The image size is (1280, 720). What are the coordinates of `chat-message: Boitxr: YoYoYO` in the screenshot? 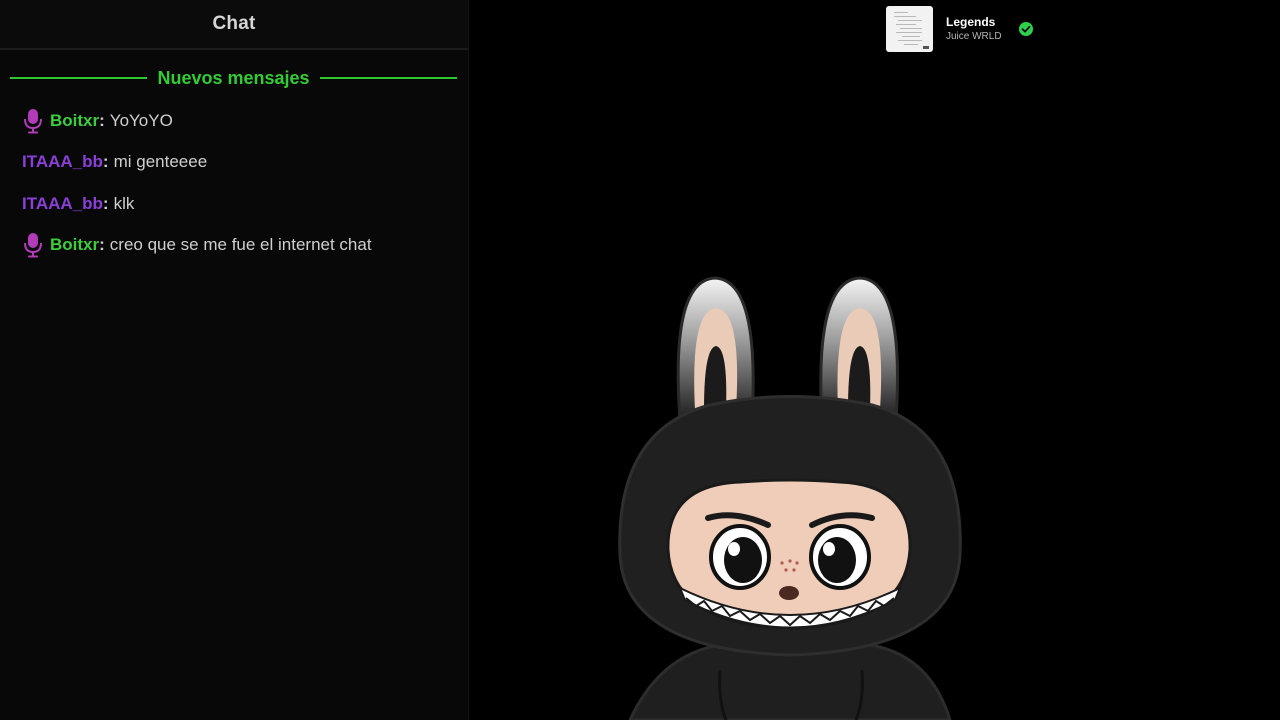 It's located at (234, 121).